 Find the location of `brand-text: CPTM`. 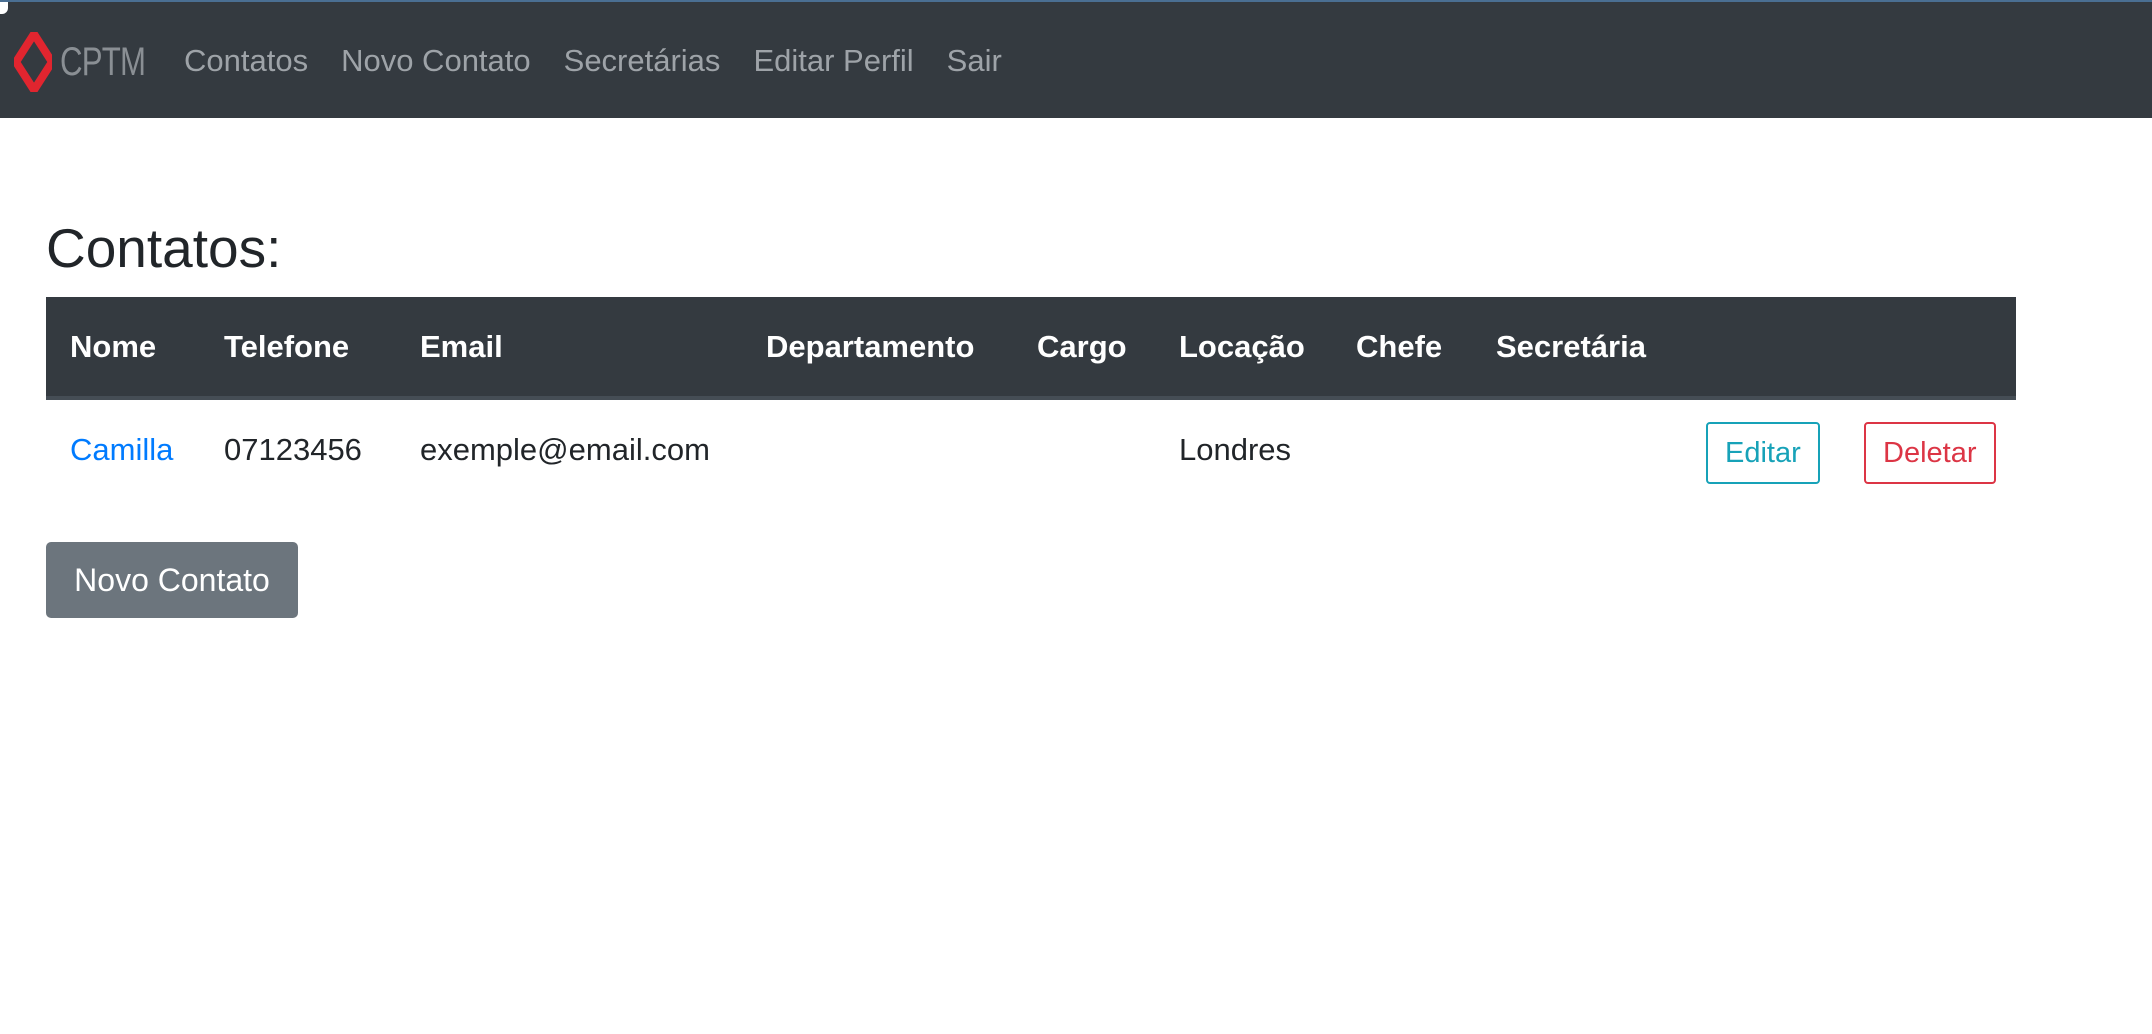

brand-text: CPTM is located at coordinates (103, 61).